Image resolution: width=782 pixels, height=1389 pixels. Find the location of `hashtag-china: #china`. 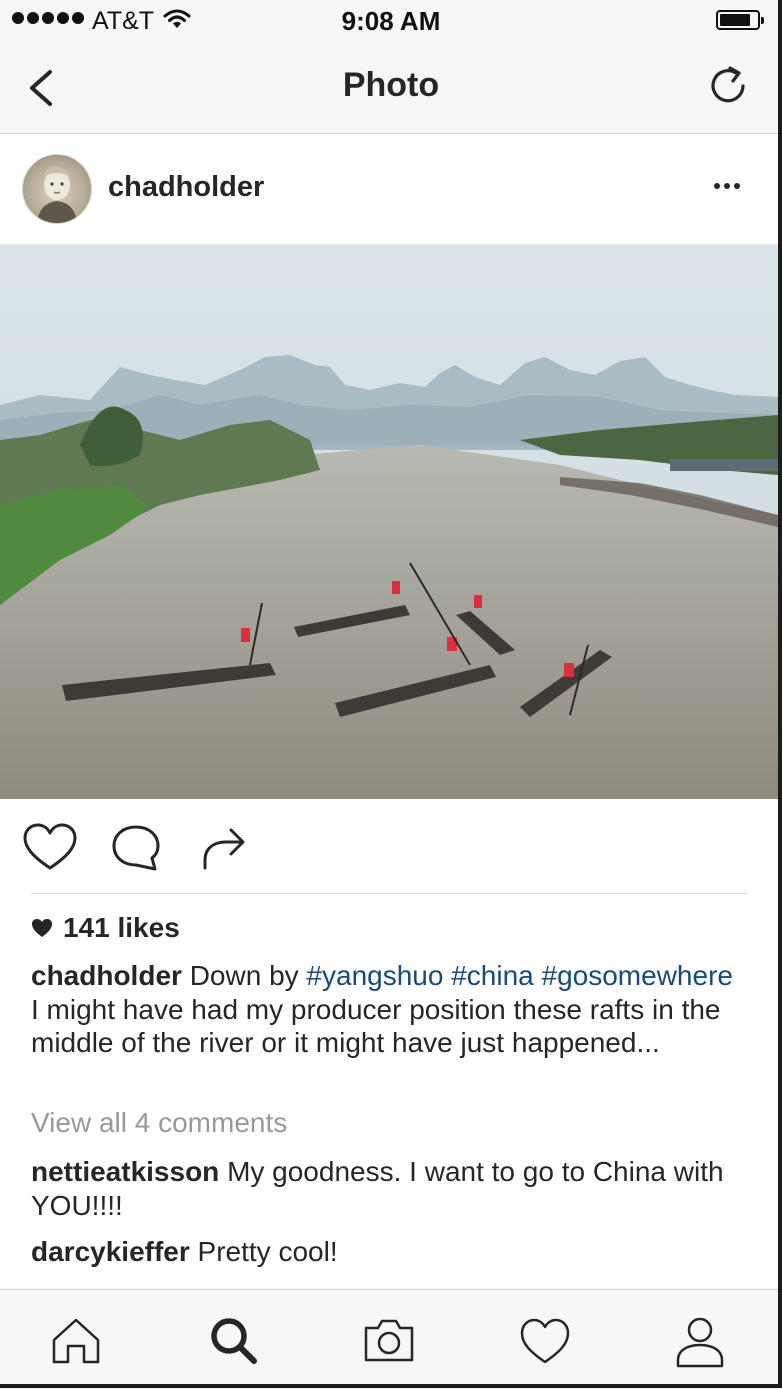

hashtag-china: #china is located at coordinates (492, 975).